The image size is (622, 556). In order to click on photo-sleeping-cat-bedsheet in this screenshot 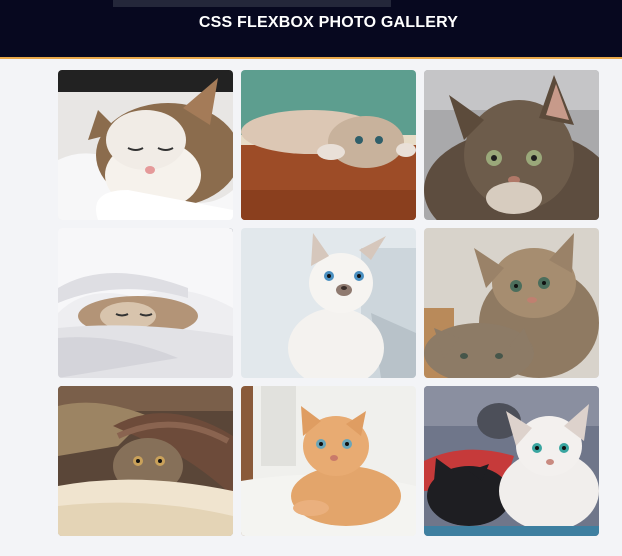, I will do `click(145, 145)`.